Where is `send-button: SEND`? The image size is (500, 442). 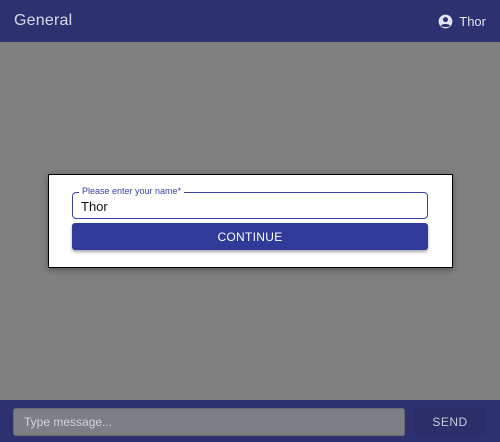
send-button: SEND is located at coordinates (450, 422).